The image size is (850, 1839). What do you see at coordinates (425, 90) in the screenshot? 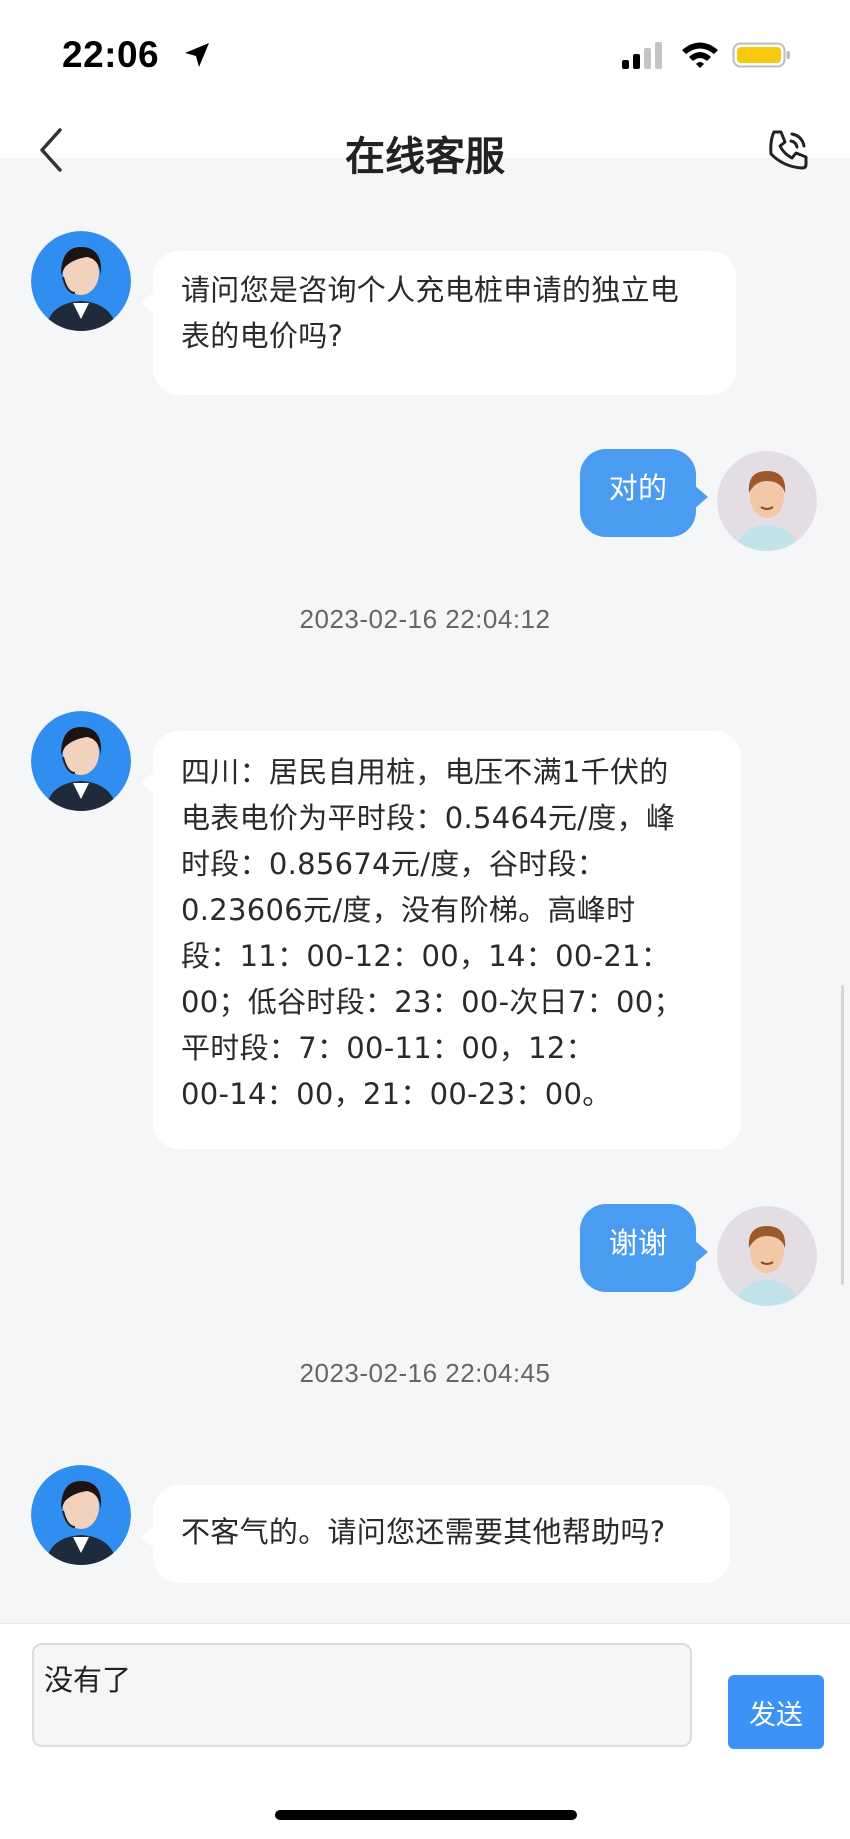
I see `header: 22:06 在线客服` at bounding box center [425, 90].